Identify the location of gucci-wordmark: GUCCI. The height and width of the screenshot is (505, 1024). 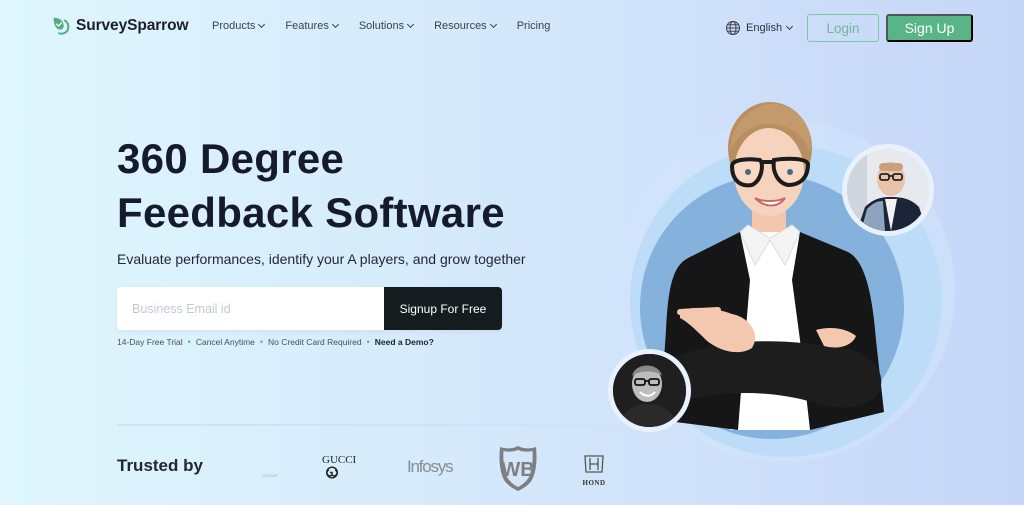
(339, 460).